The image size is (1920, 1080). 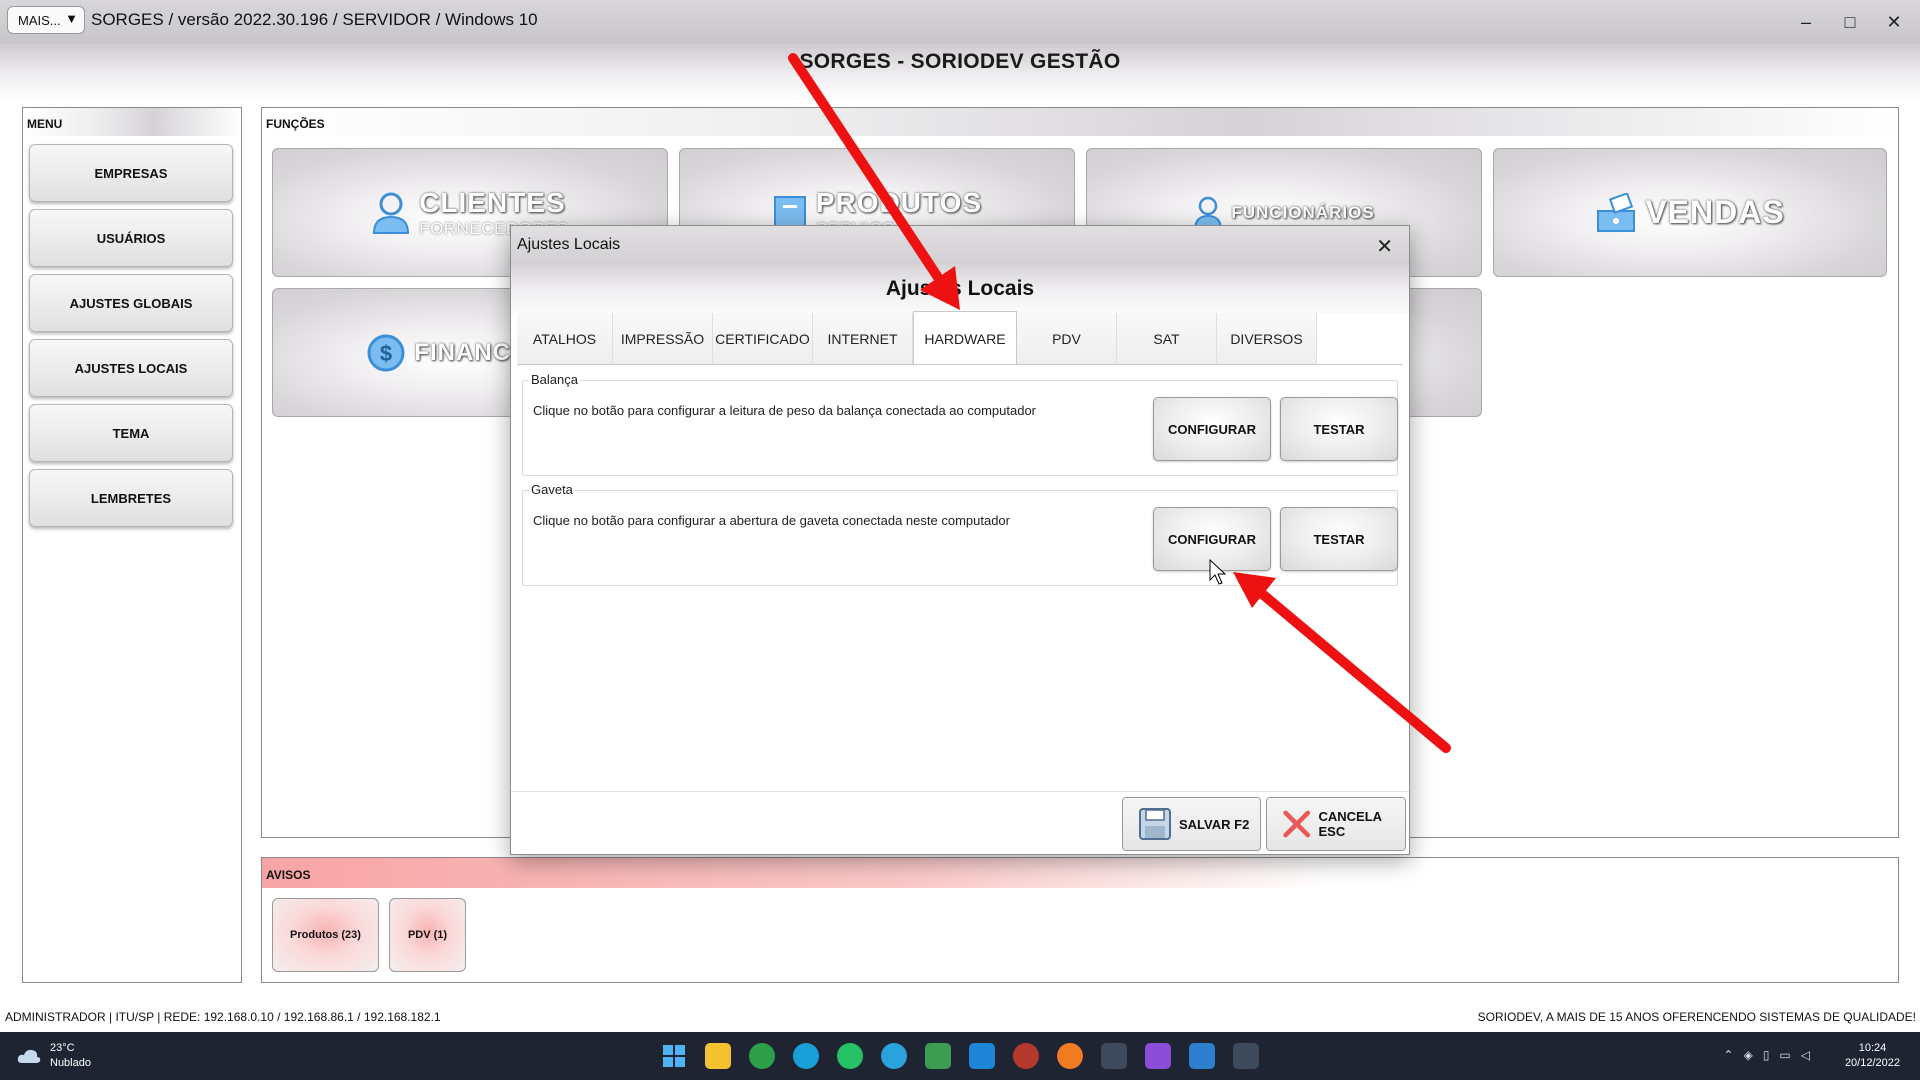 I want to click on tab-diversos: DIVERSOS, so click(x=1267, y=339).